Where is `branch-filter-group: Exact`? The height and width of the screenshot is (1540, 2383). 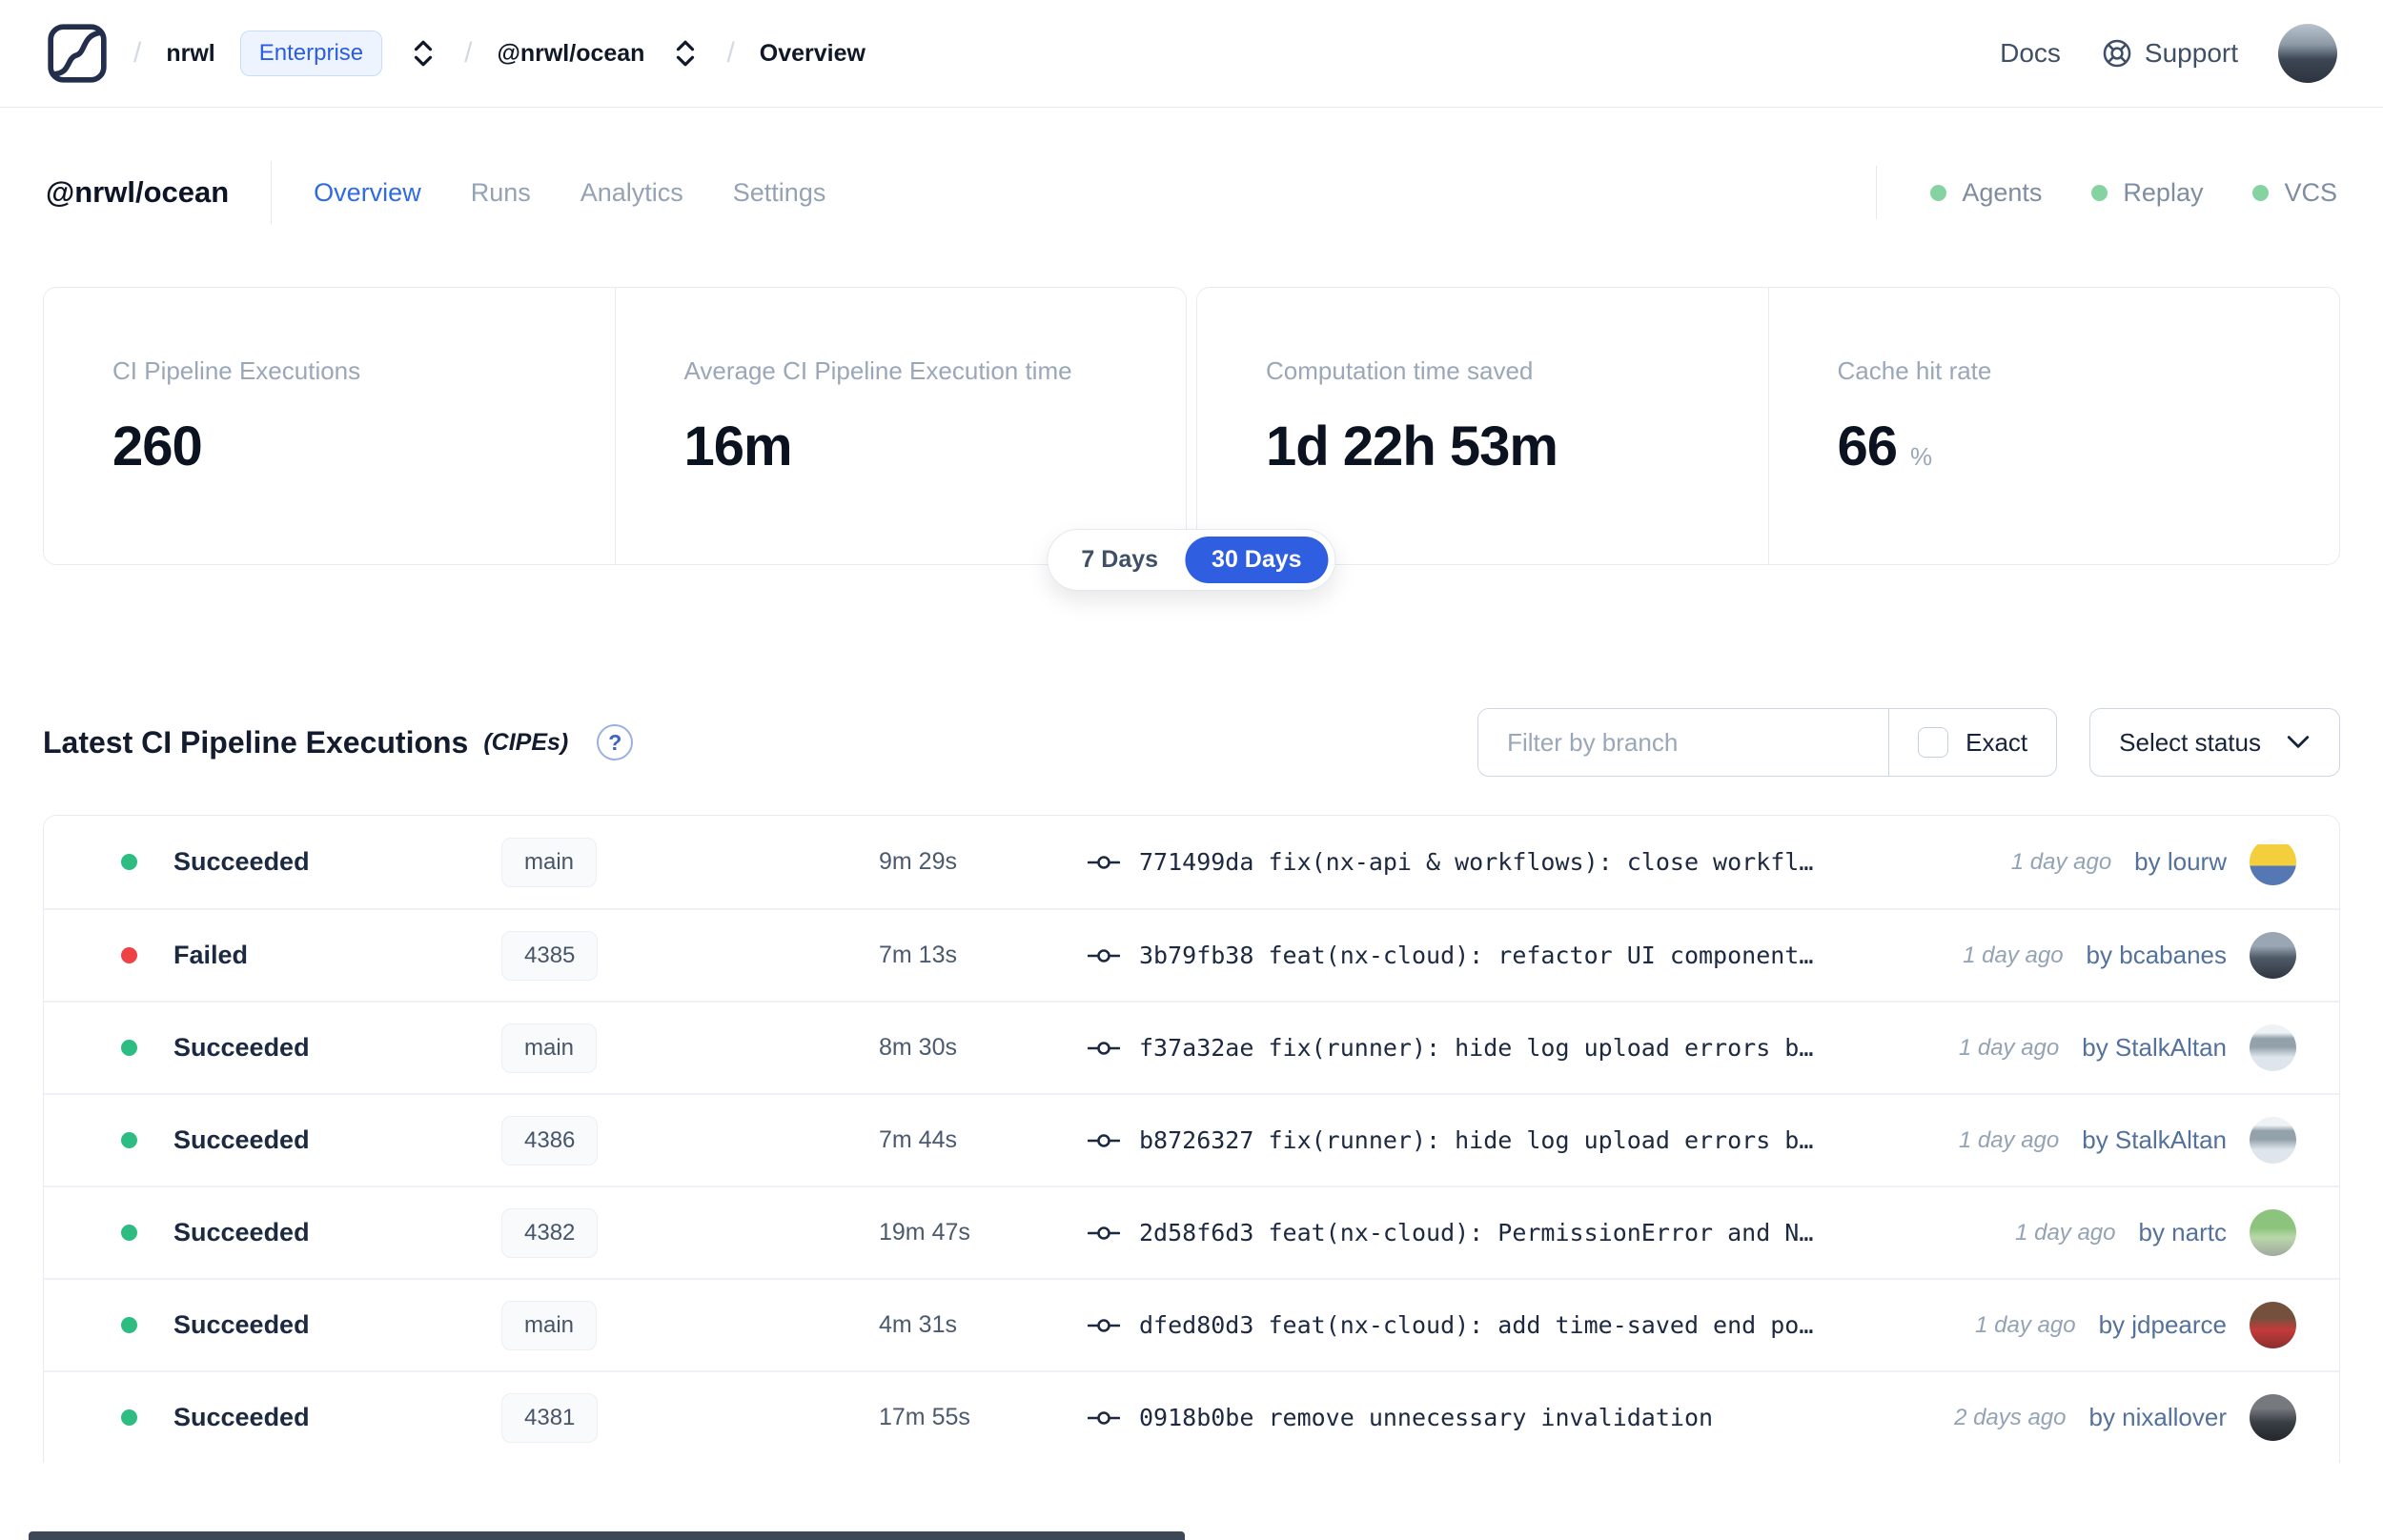 branch-filter-group: Exact is located at coordinates (1768, 742).